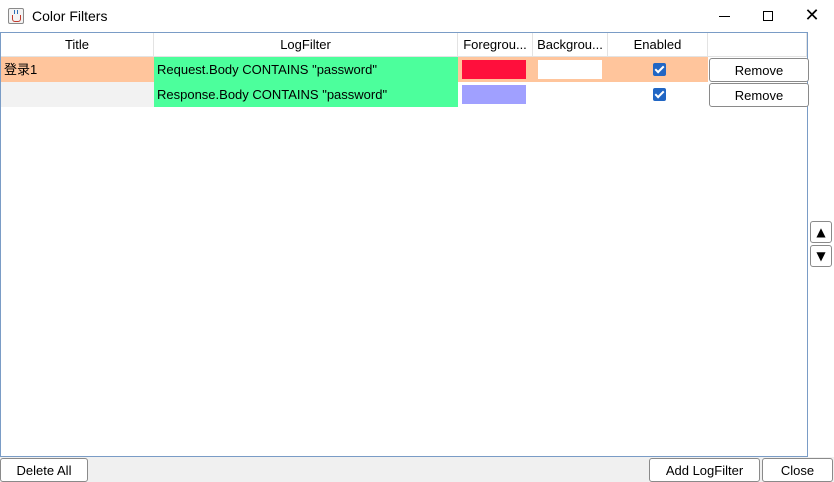 The height and width of the screenshot is (482, 834). I want to click on column-header-title: Title, so click(77, 45).